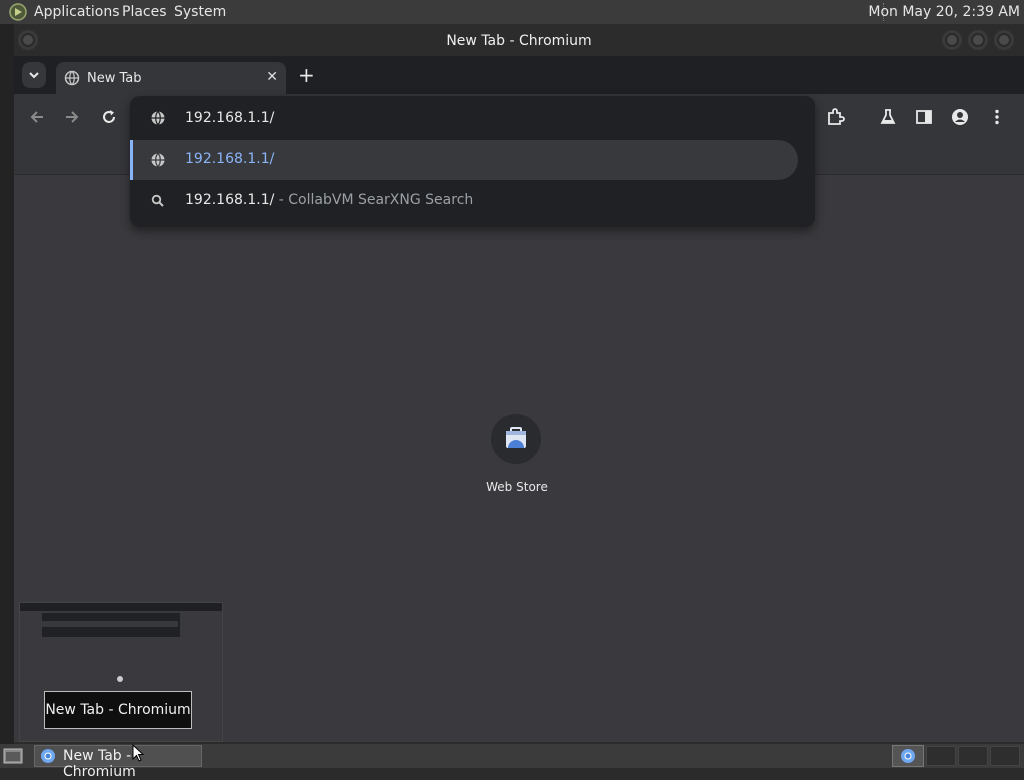  I want to click on profile-icon, so click(960, 117).